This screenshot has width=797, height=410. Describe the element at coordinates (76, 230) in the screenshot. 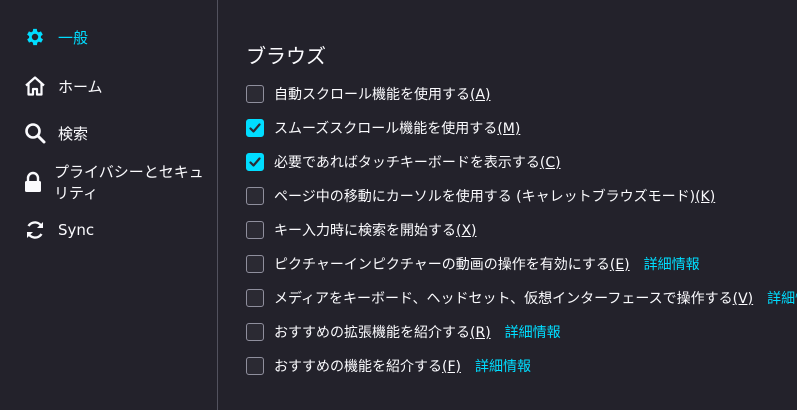

I see `sidebar-item-label: Sync` at that location.